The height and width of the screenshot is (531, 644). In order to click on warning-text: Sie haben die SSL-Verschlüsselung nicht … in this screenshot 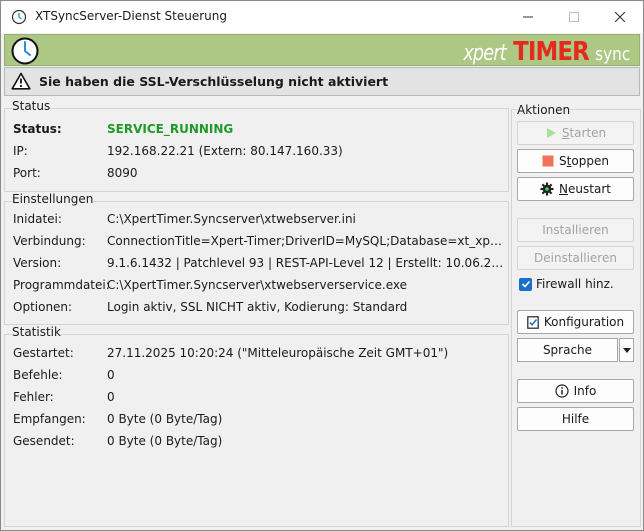, I will do `click(214, 81)`.